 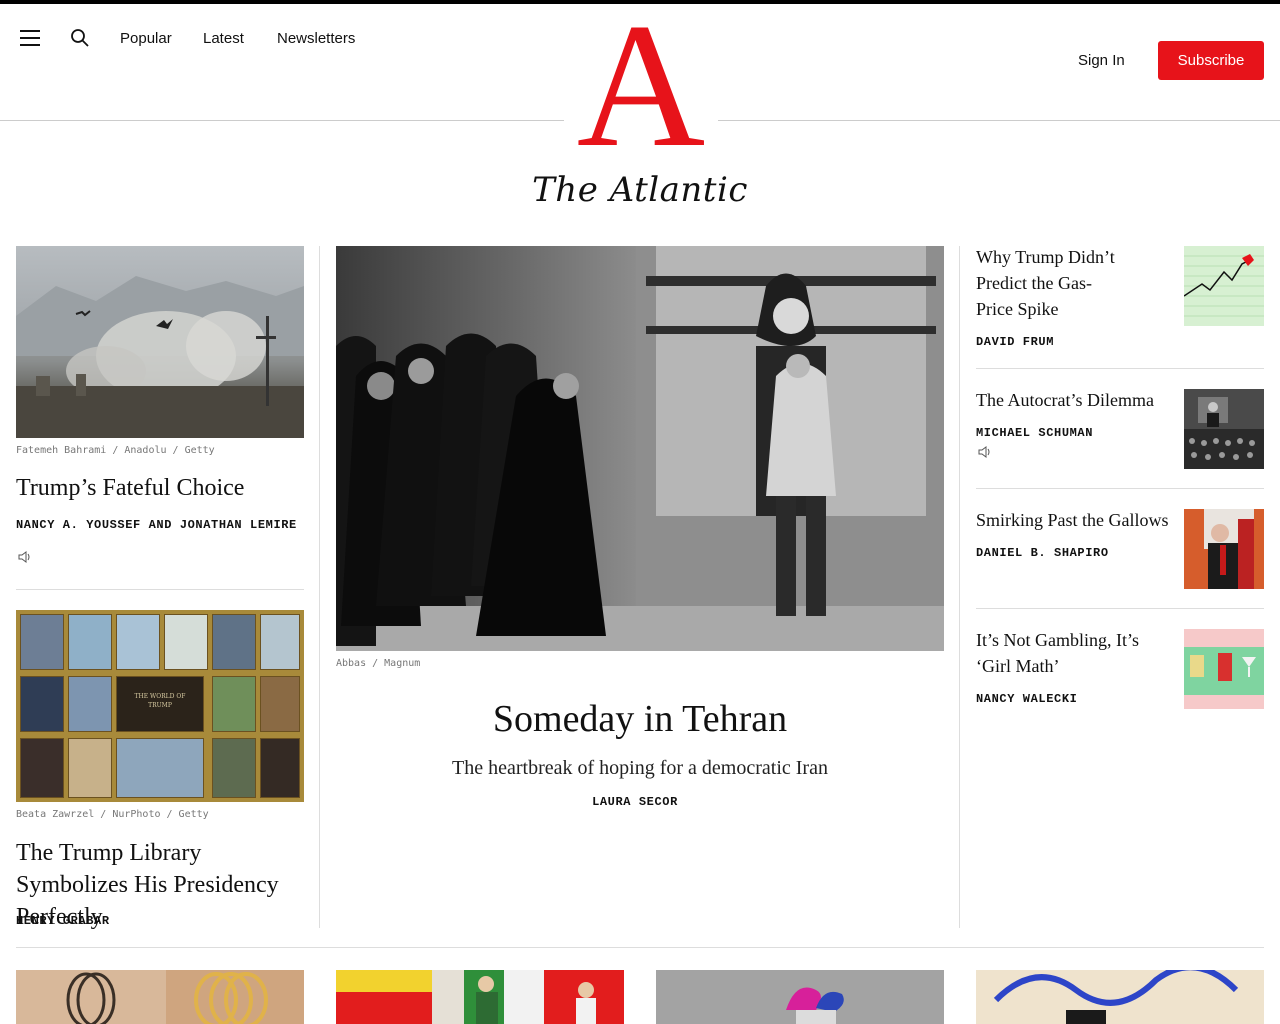 I want to click on hero-byline: LAURA SECOR, so click(x=635, y=802).